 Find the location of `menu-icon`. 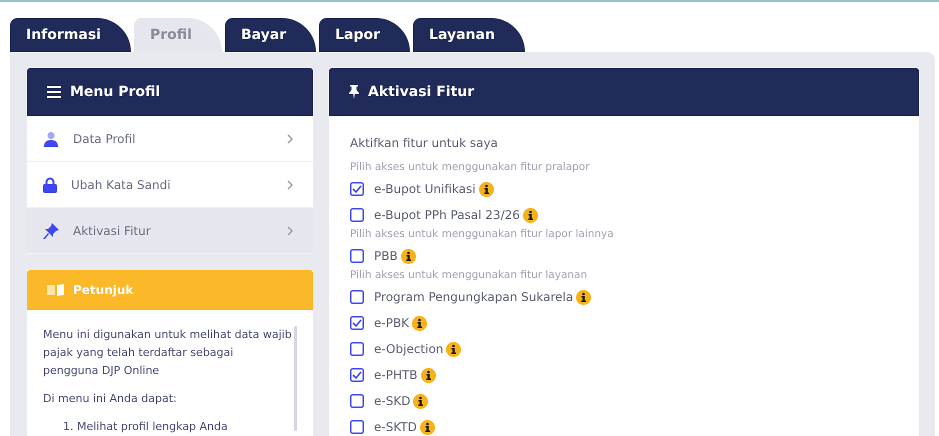

menu-icon is located at coordinates (54, 92).